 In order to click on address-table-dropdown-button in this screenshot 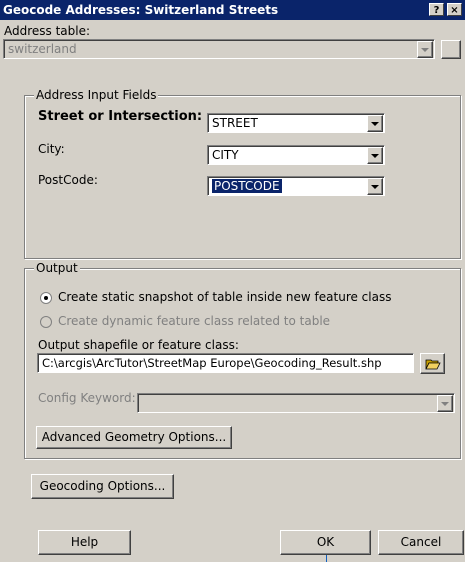, I will do `click(425, 49)`.